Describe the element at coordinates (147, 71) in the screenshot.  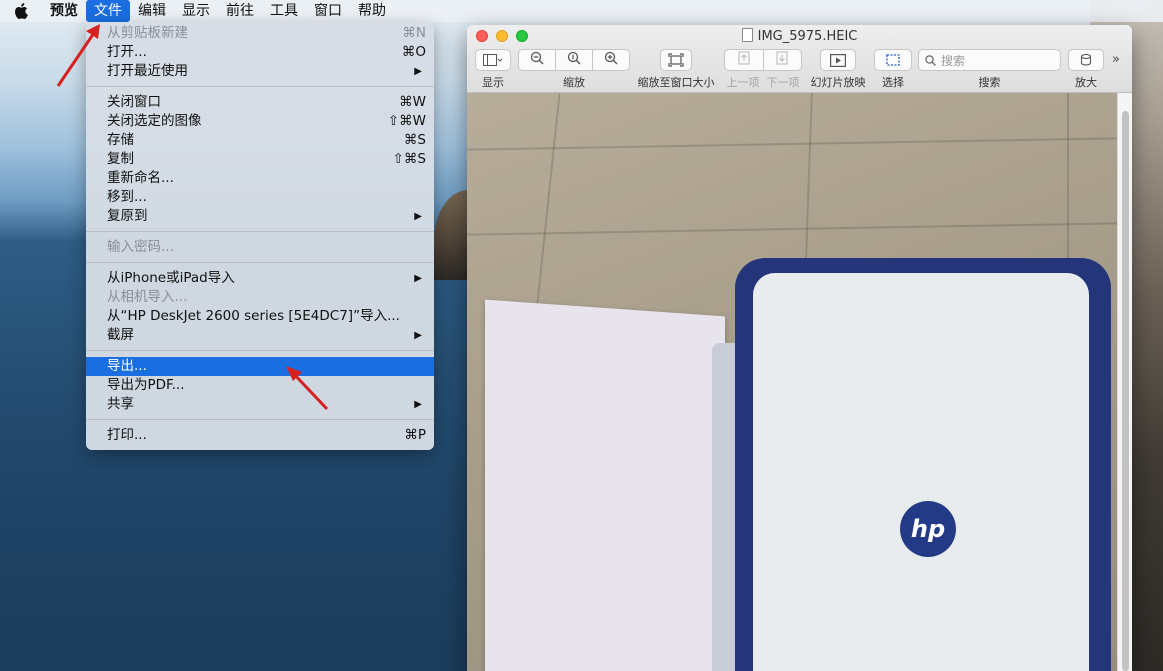
I see `menu-item-label: 打开最近使用` at that location.